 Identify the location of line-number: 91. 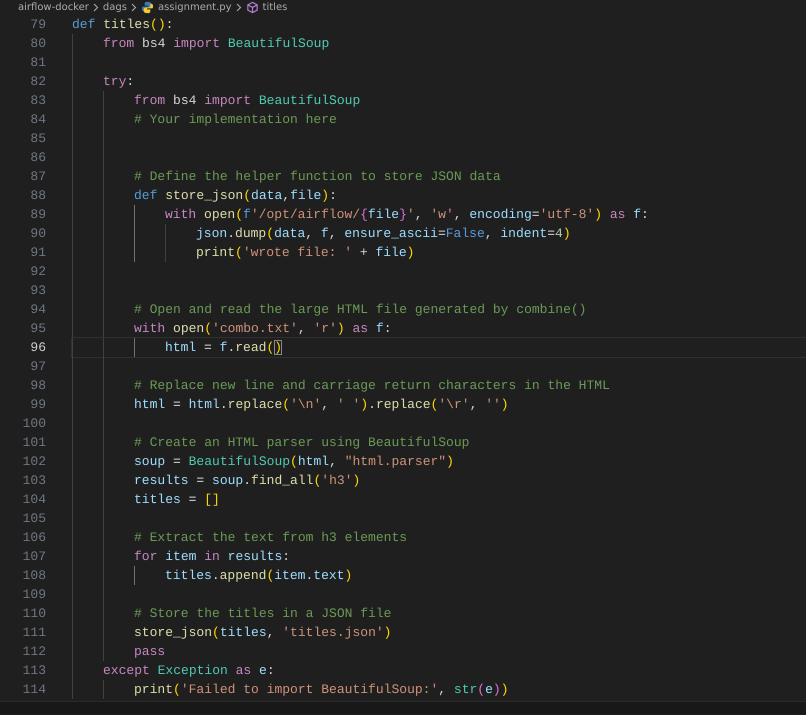
(37, 253).